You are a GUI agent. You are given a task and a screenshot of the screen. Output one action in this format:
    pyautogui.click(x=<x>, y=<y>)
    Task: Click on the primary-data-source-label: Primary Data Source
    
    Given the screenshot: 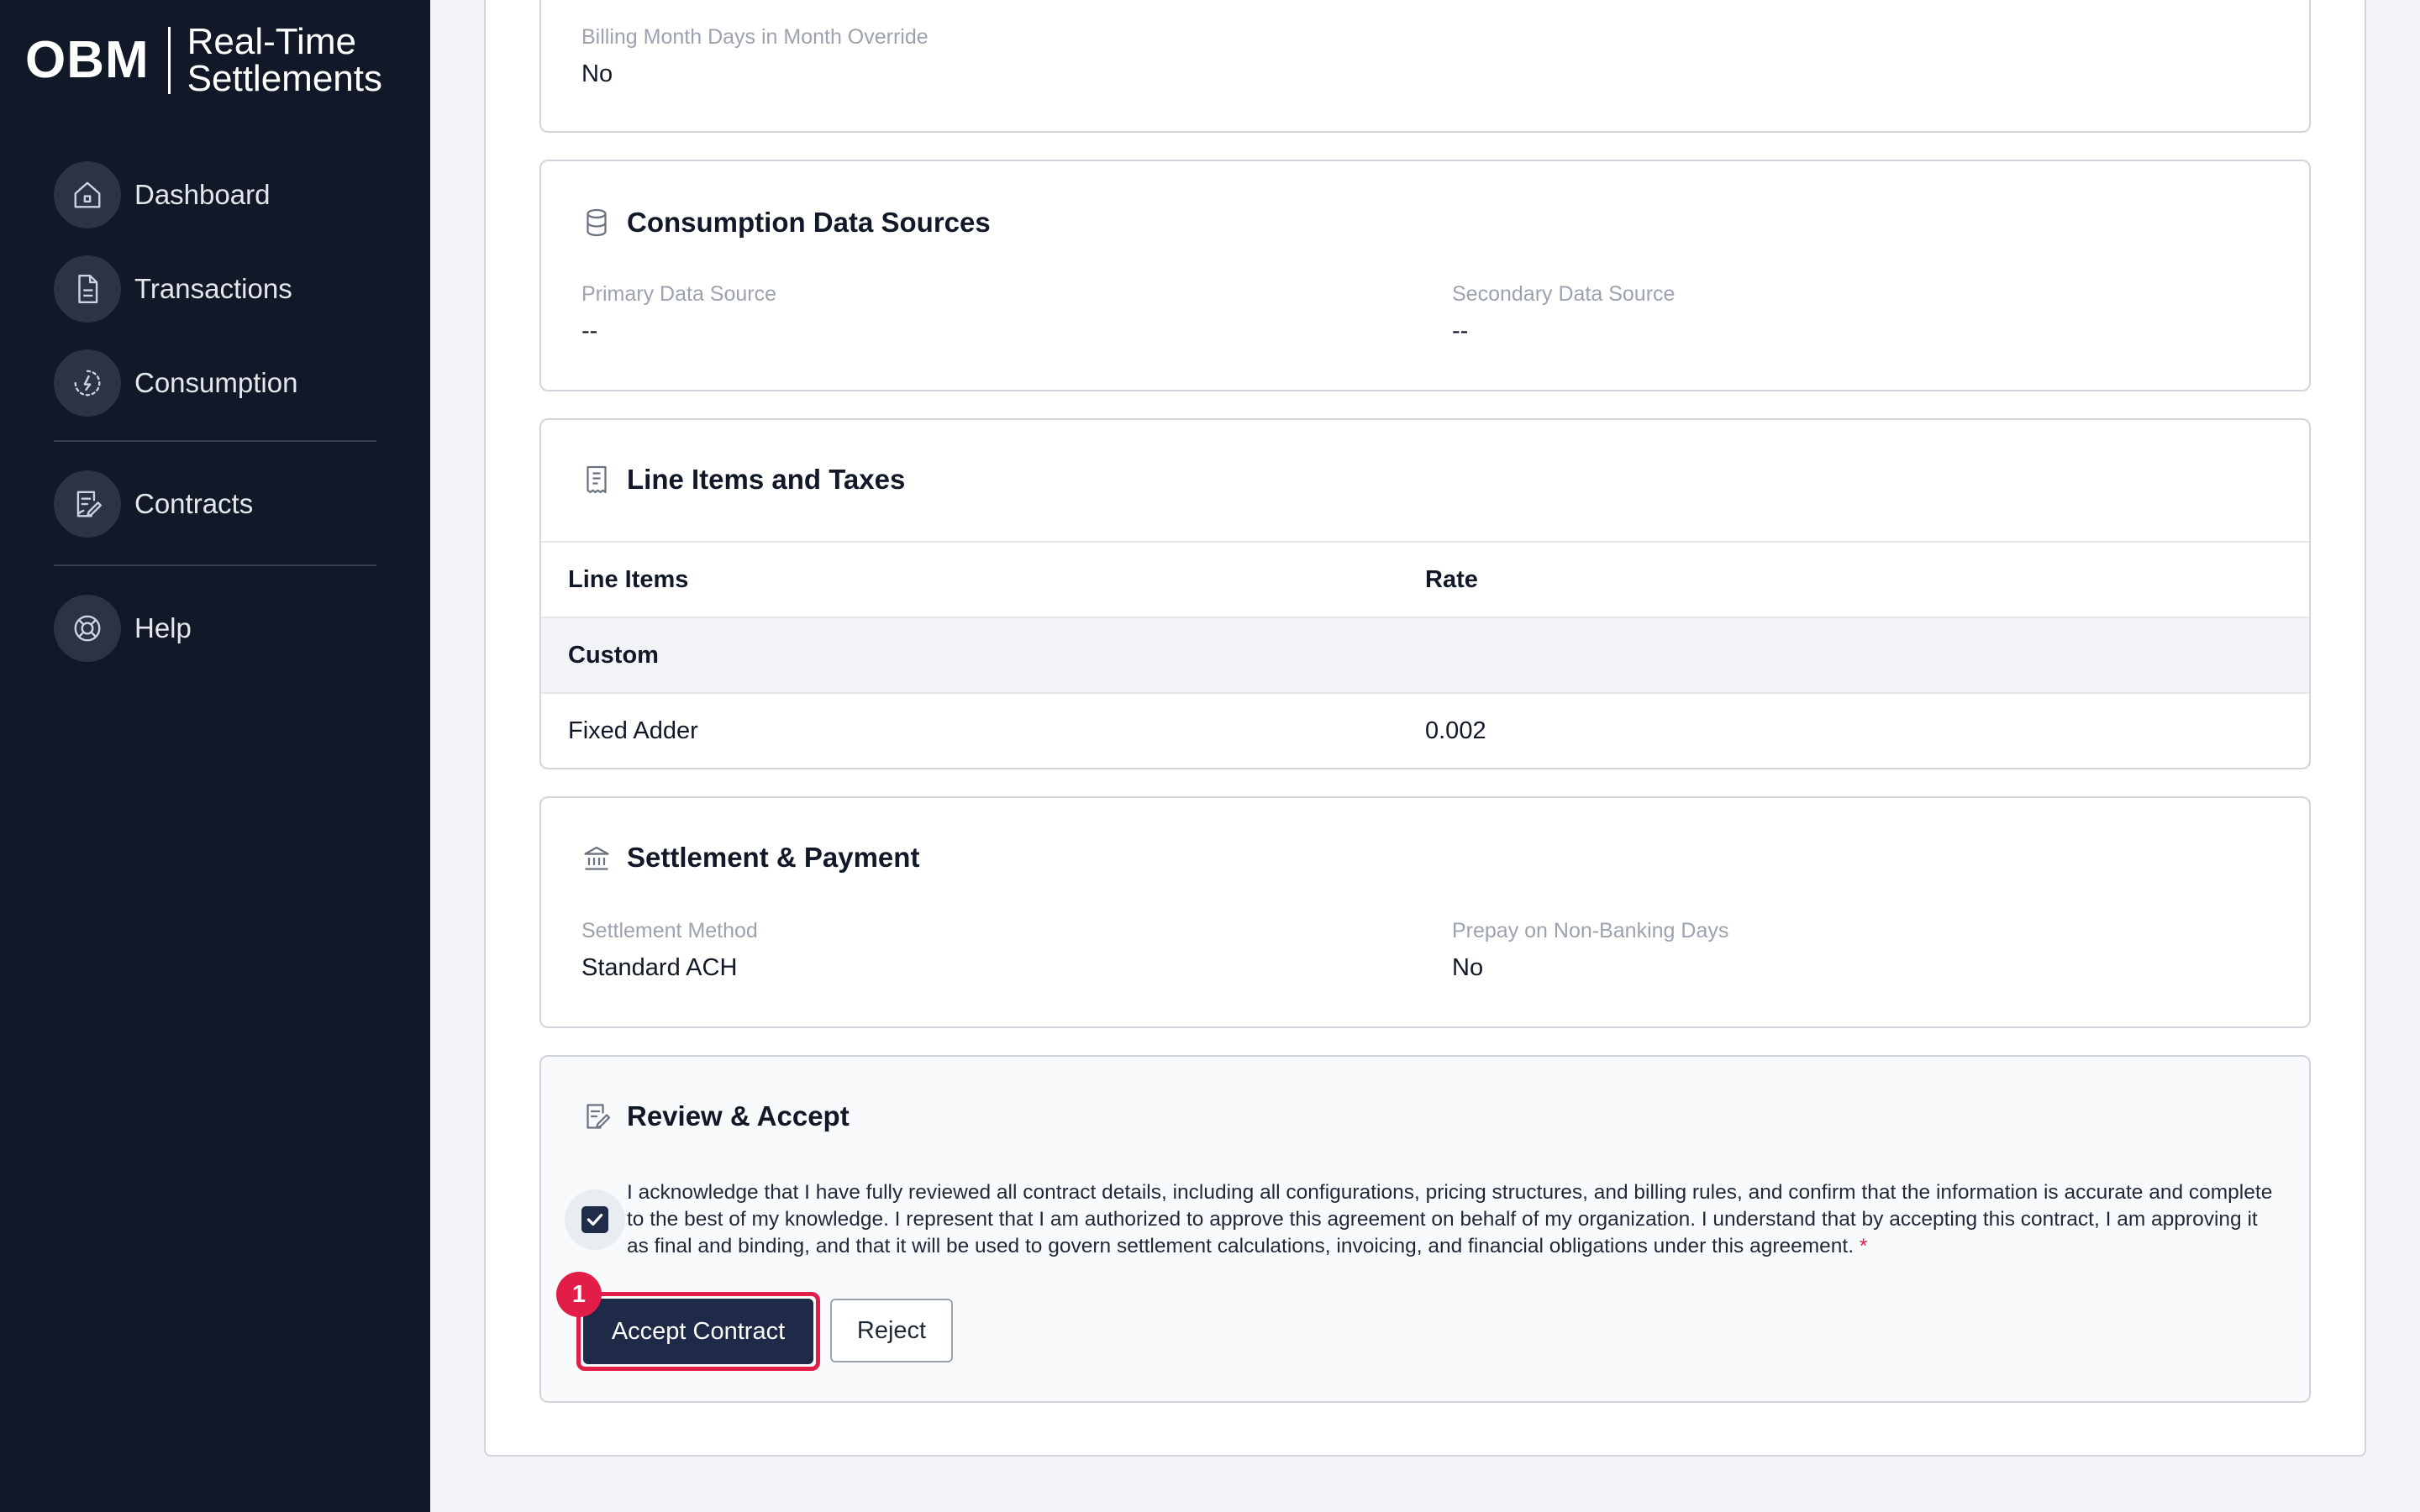 What is the action you would take?
    pyautogui.click(x=679, y=294)
    